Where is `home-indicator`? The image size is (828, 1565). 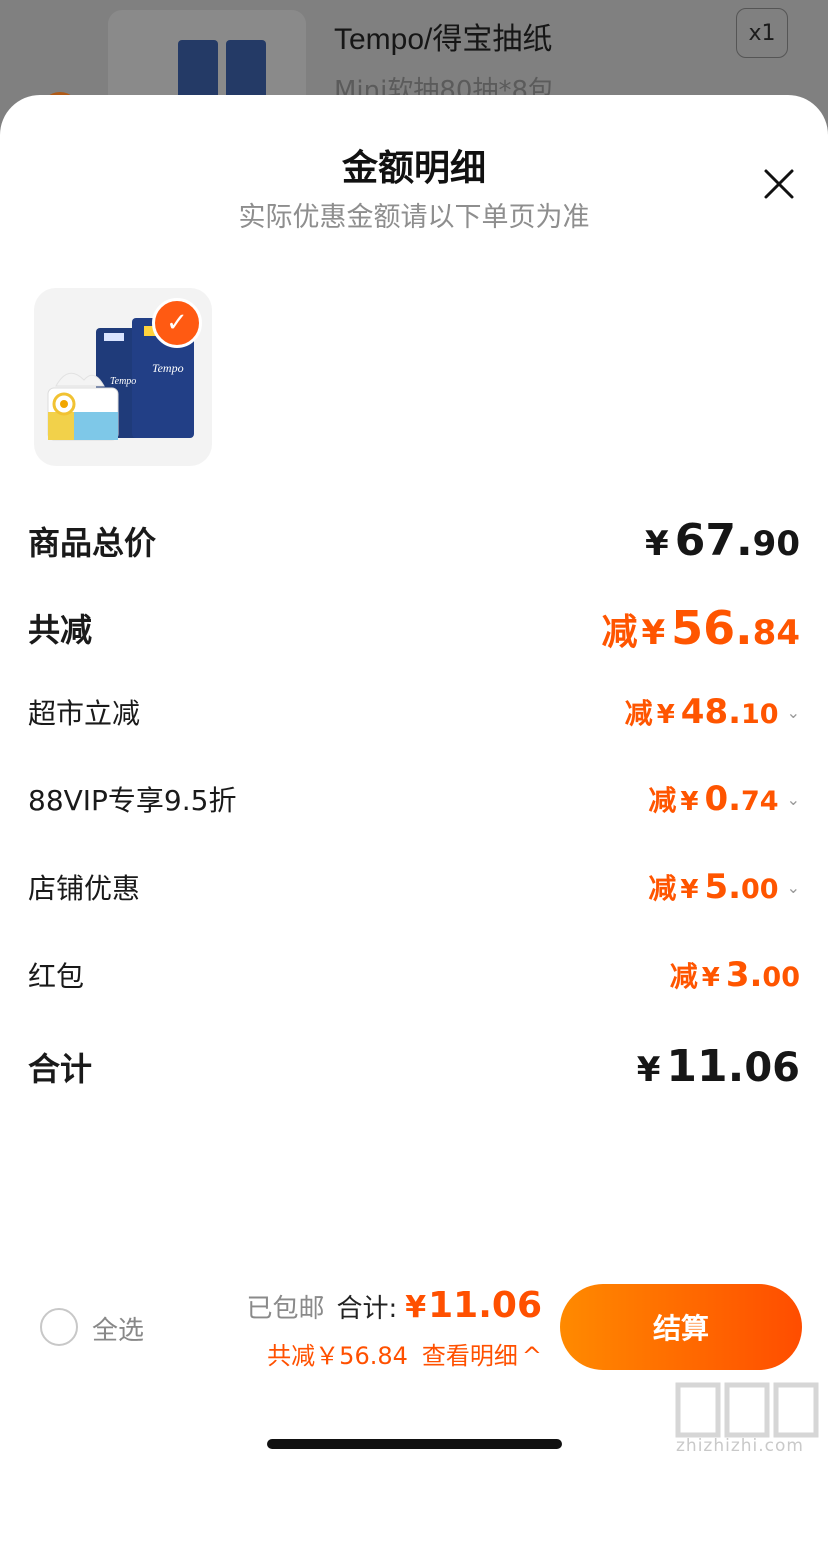 home-indicator is located at coordinates (414, 1444).